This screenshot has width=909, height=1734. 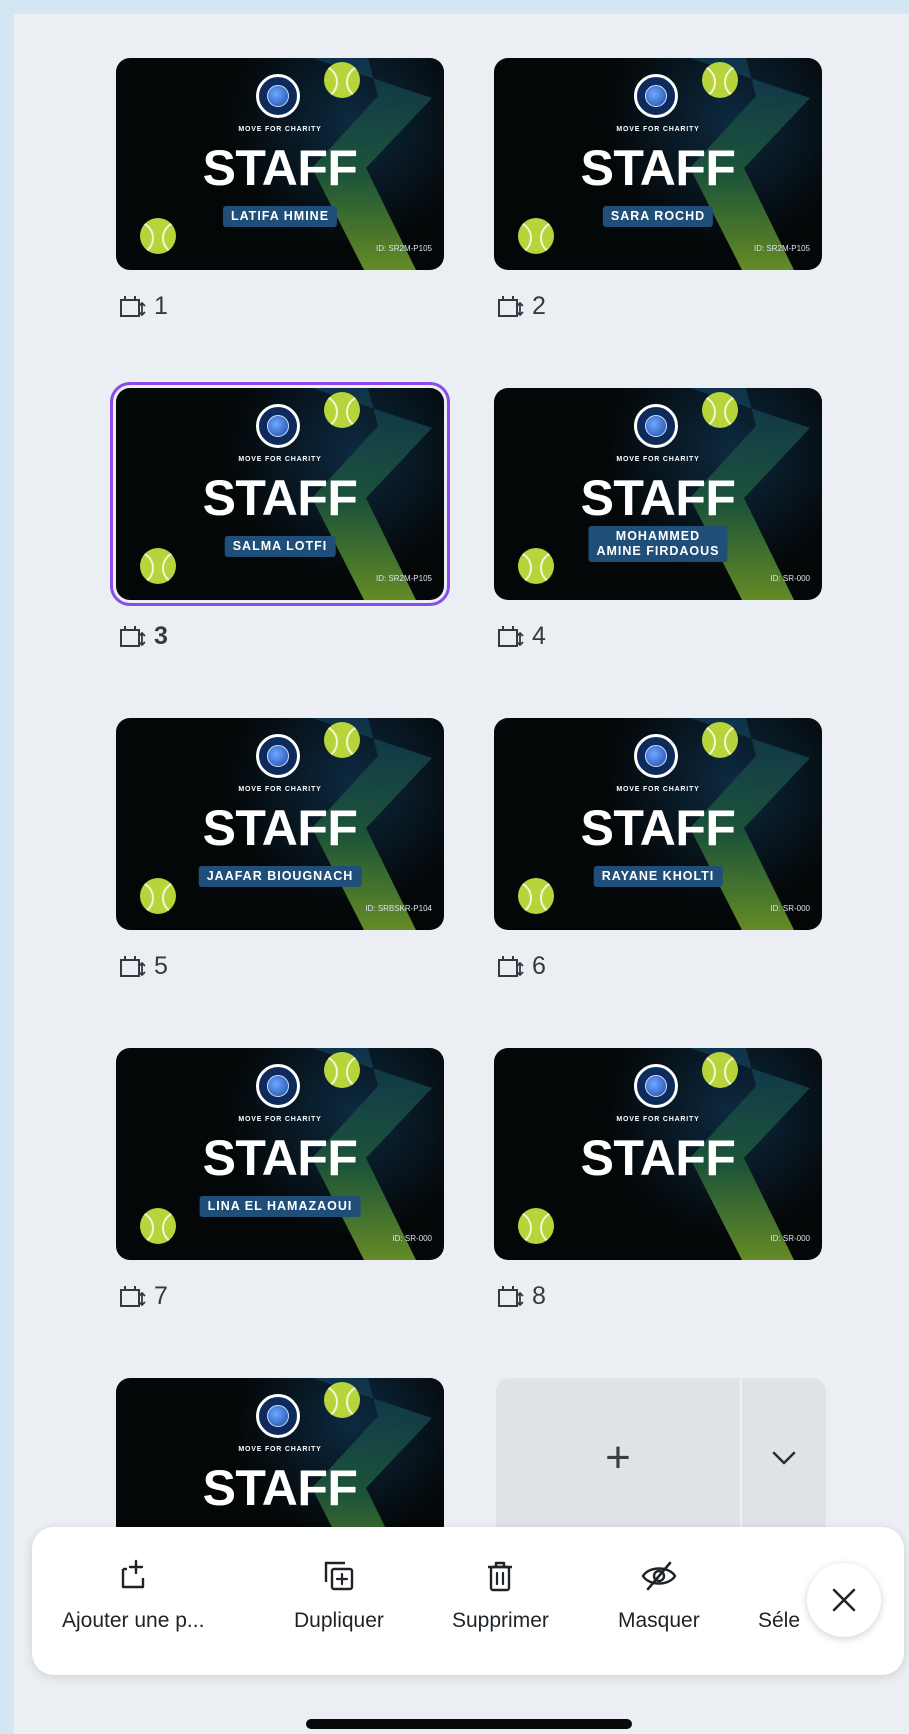 I want to click on hide-label: Masquer, so click(x=659, y=1620).